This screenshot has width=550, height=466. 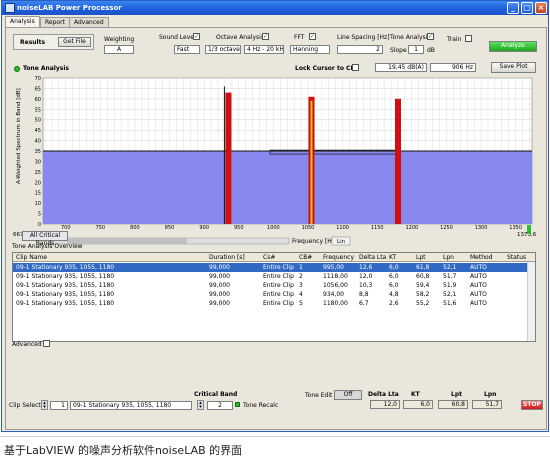 What do you see at coordinates (119, 49) in the screenshot?
I see `weighting-select: A` at bounding box center [119, 49].